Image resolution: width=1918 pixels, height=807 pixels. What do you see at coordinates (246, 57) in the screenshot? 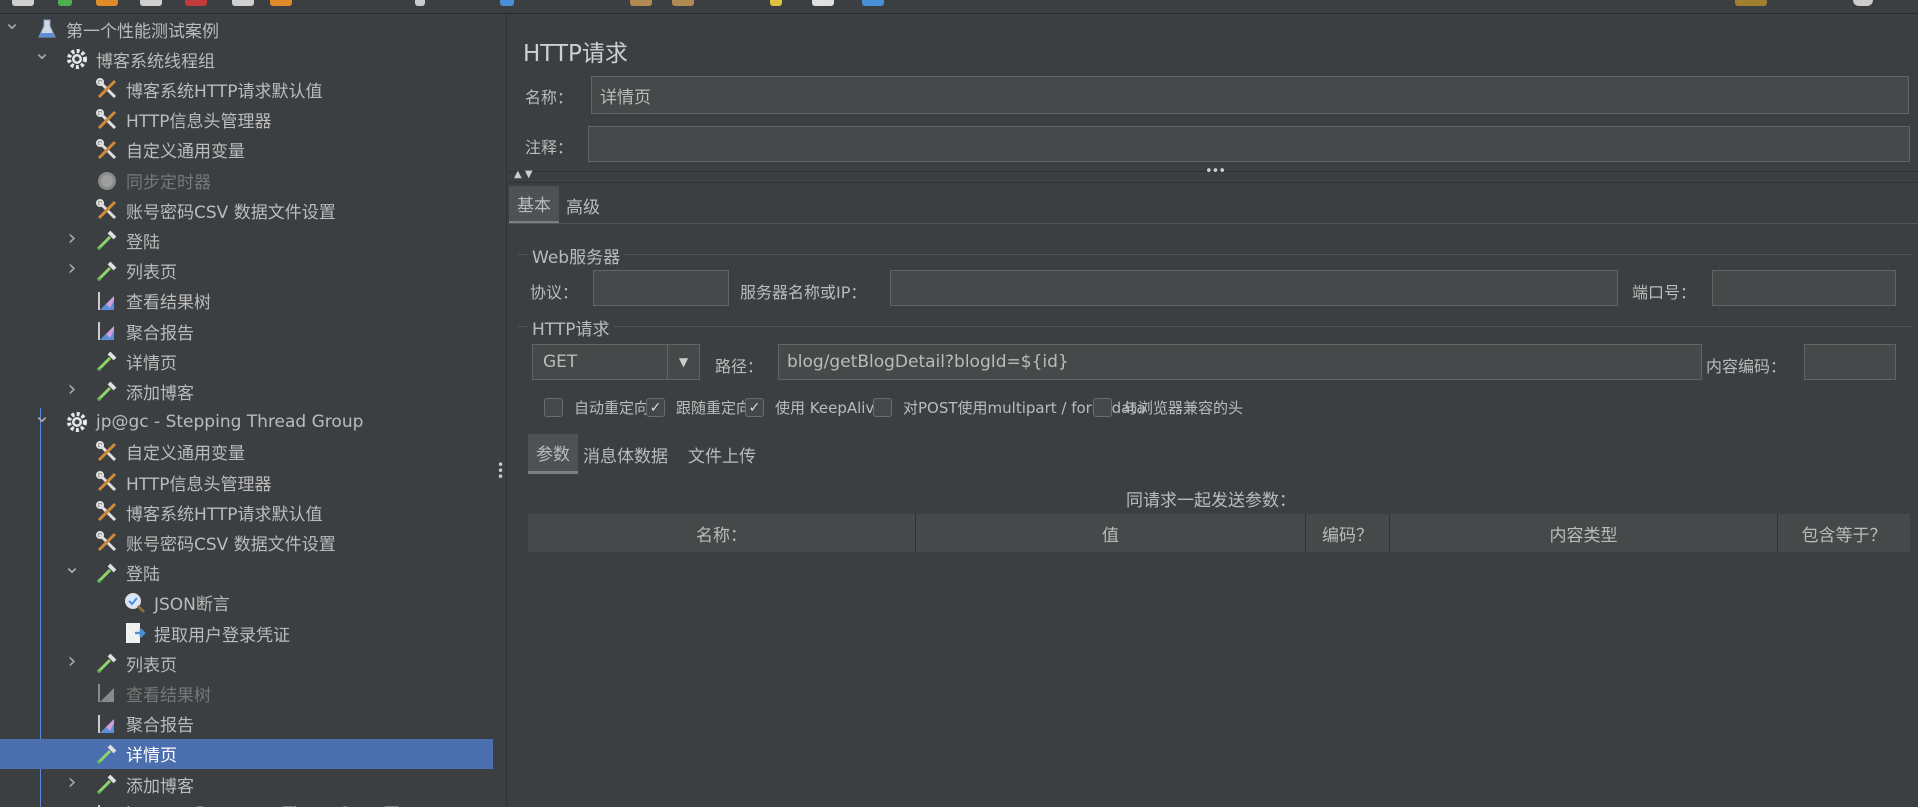
I see `tree-item: ⌄ 博客系统线程组` at bounding box center [246, 57].